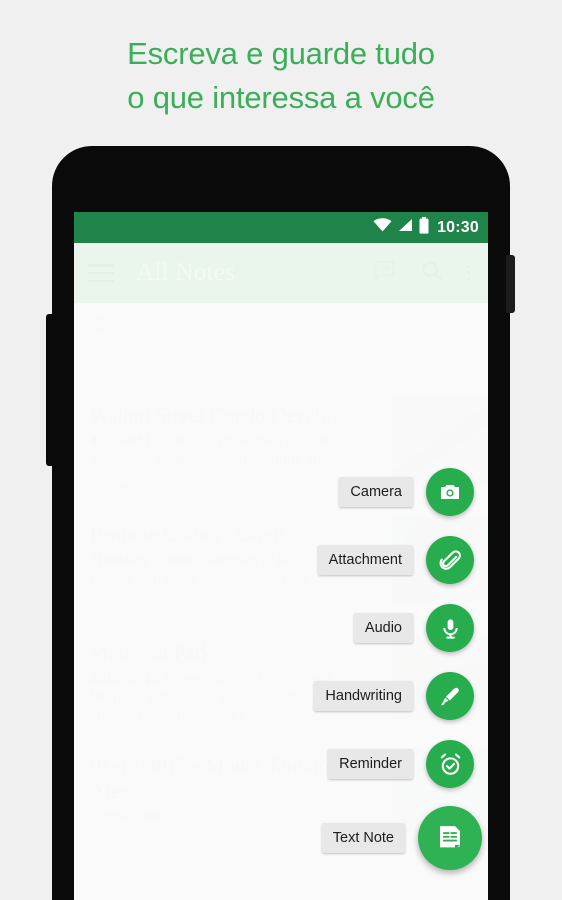  I want to click on speed-dial-label: Audio, so click(383, 628).